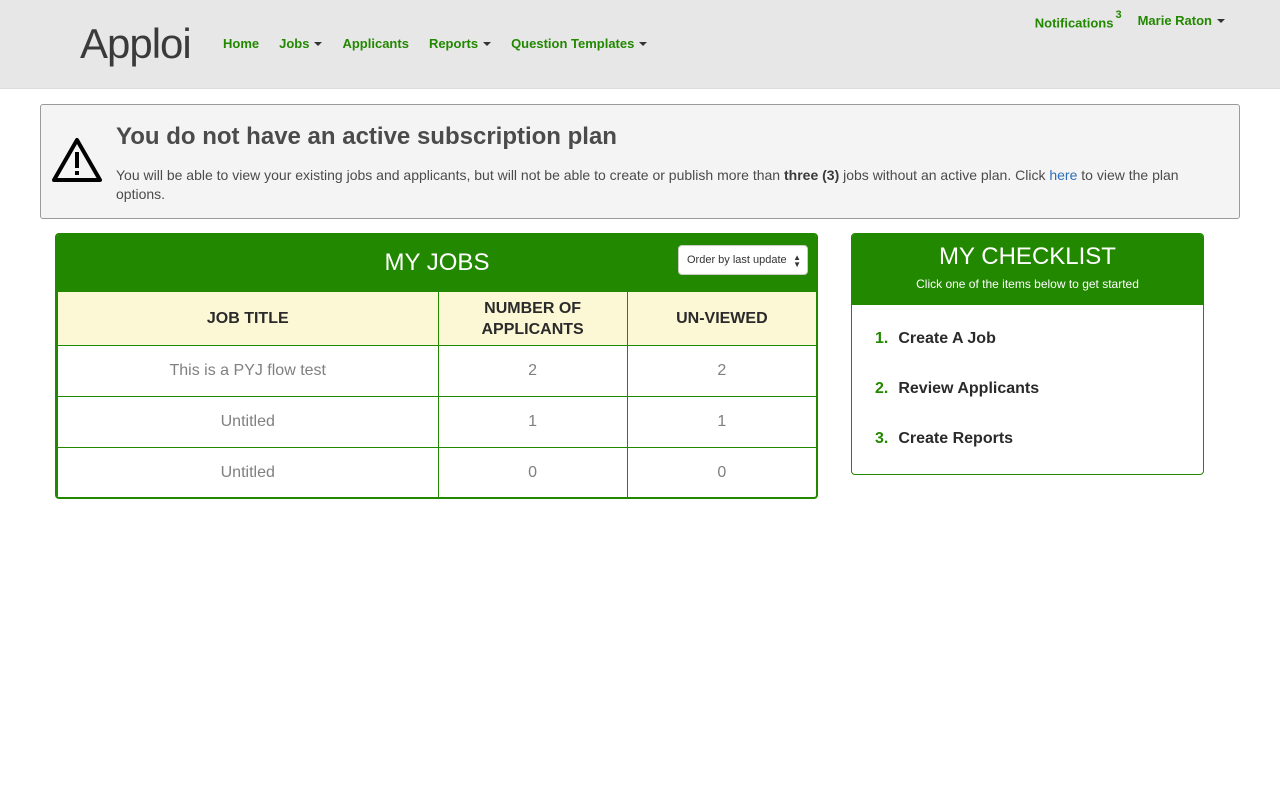  What do you see at coordinates (532, 472) in the screenshot?
I see `applicants-count-cell: 0` at bounding box center [532, 472].